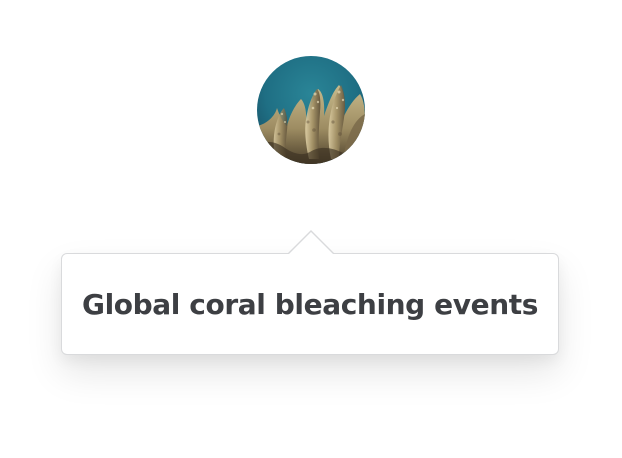  Describe the element at coordinates (311, 243) in the screenshot. I see `tooltip-arrow` at that location.